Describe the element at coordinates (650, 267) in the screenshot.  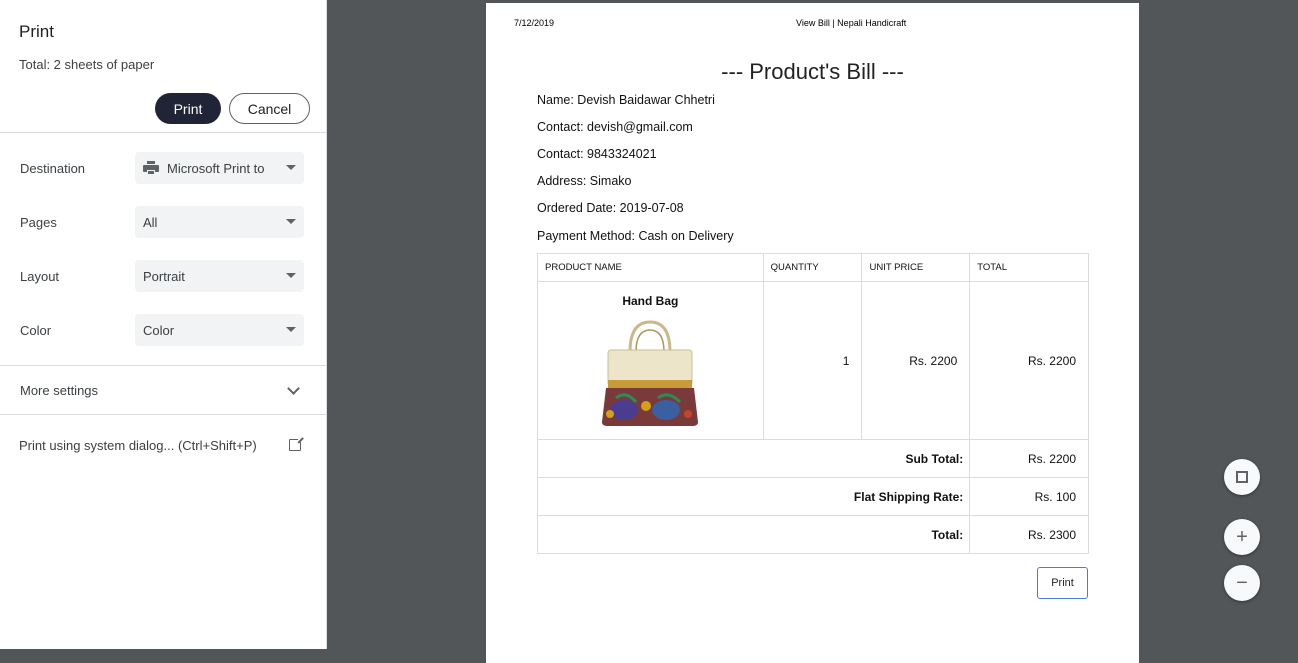
I see `column-header: PRODUCT NAME` at that location.